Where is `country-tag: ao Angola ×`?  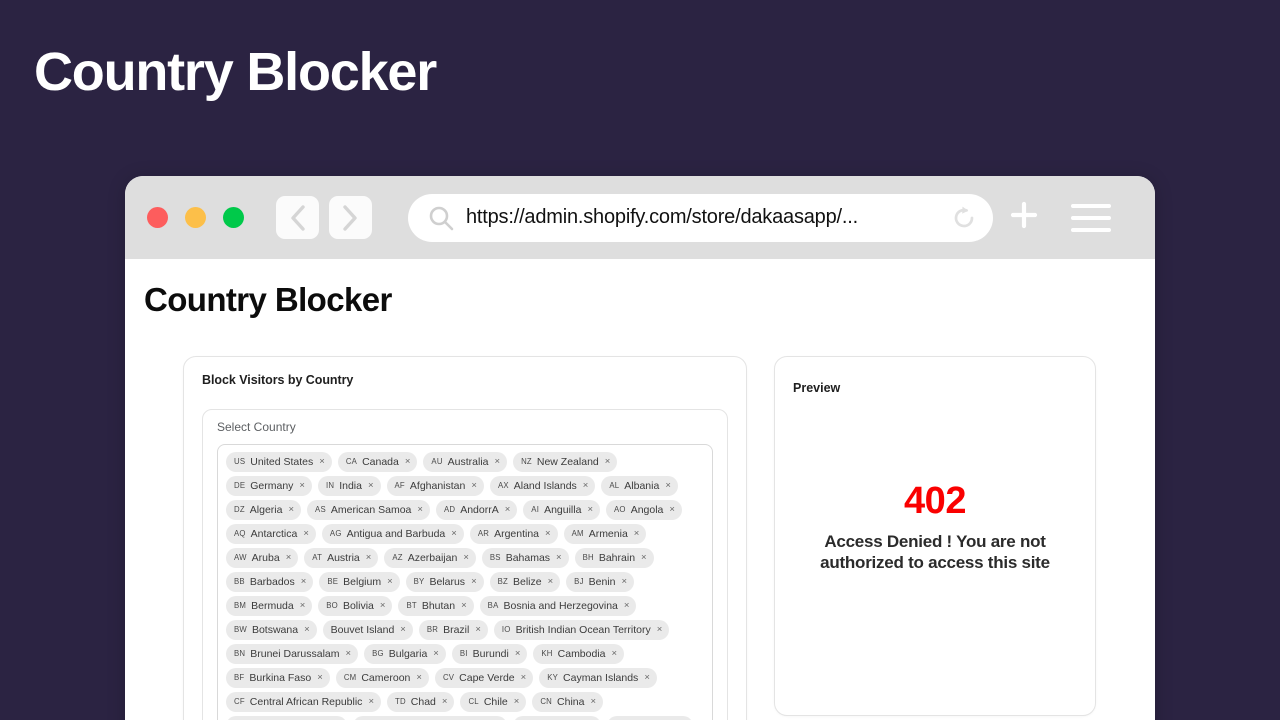
country-tag: ao Angola × is located at coordinates (644, 510).